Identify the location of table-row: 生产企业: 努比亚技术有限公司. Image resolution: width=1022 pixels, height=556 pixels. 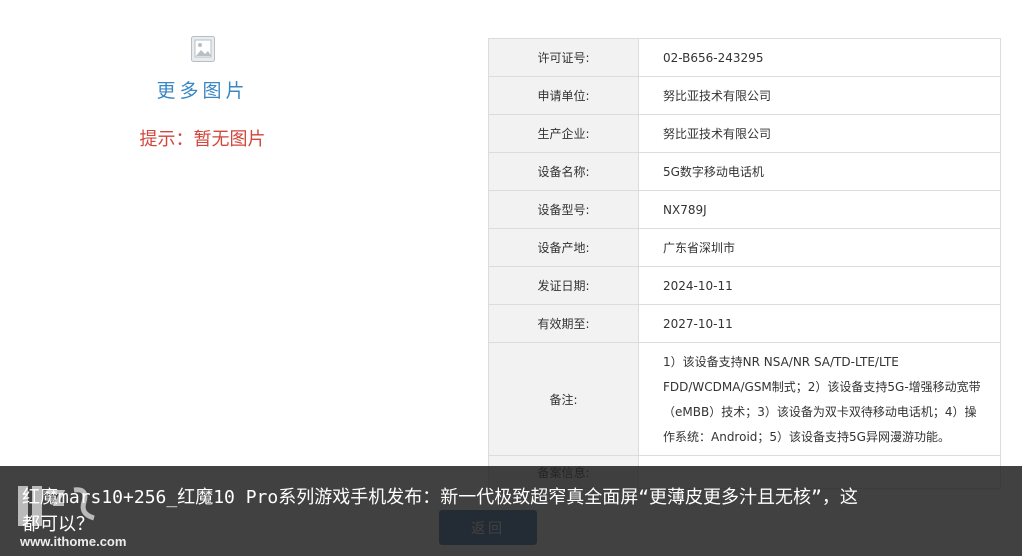
(744, 133).